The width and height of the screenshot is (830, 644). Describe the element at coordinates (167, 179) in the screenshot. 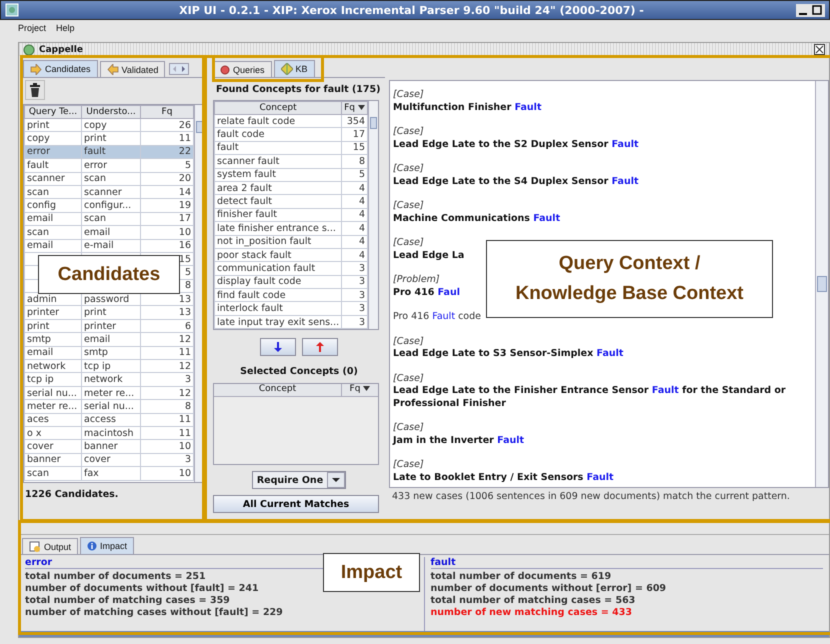

I see `table-cell: 20` at that location.